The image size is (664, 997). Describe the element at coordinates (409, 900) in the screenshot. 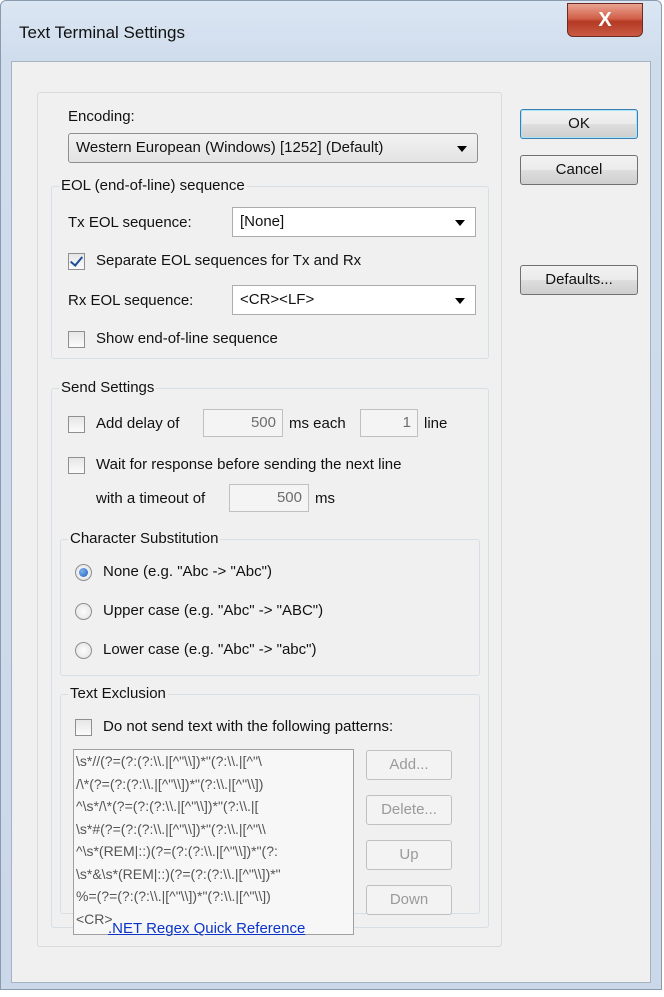

I see `move-down-button: Down` at that location.